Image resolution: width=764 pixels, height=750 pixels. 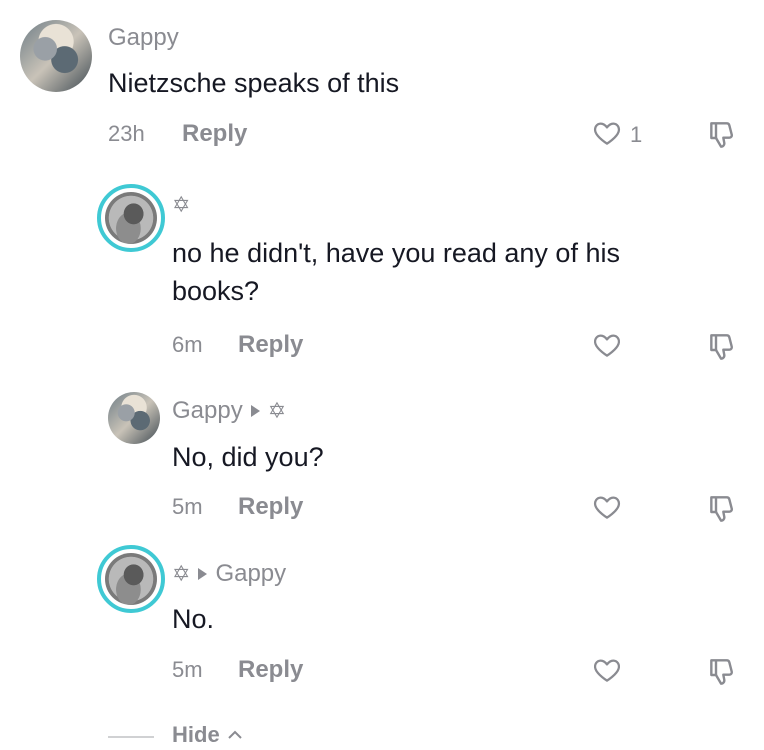 I want to click on comment-author: Gappy, so click(x=143, y=38).